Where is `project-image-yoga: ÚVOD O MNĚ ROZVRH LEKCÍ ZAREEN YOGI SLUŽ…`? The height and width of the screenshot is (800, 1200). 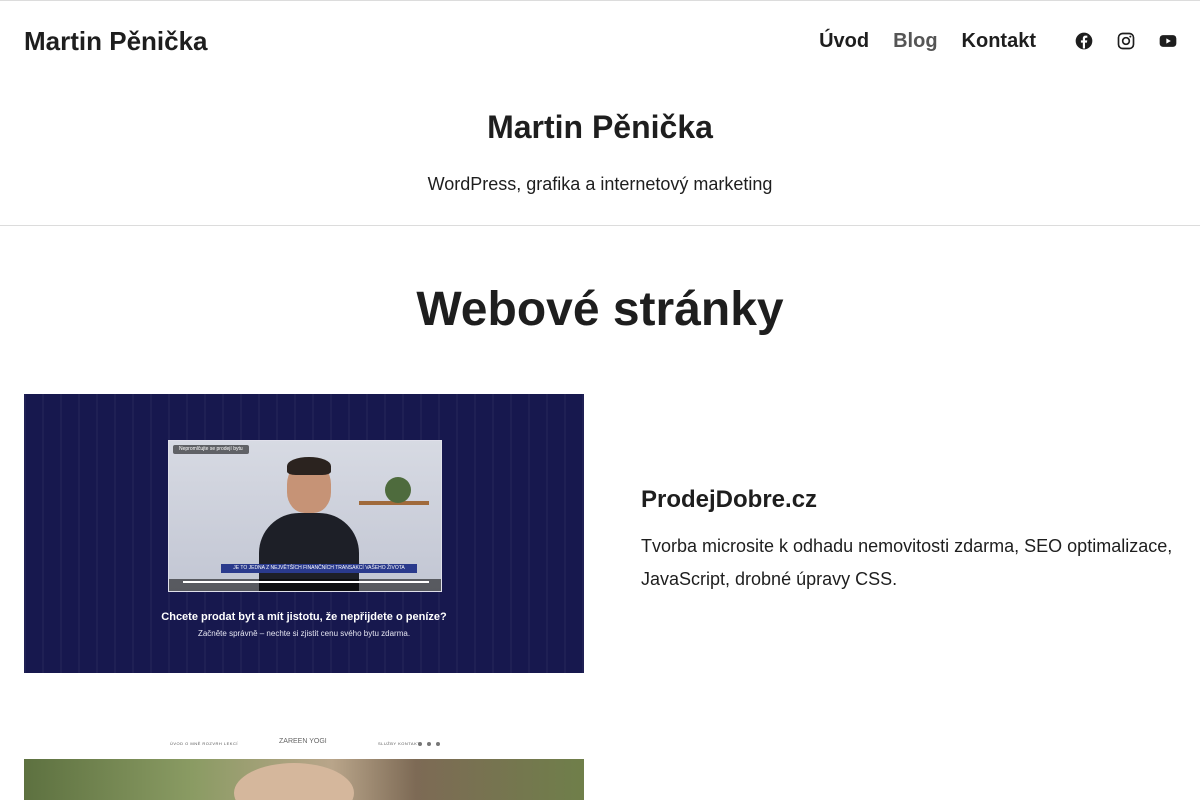 project-image-yoga: ÚVOD O MNĚ ROZVRH LEKCÍ ZAREEN YOGI SLUŽ… is located at coordinates (304, 766).